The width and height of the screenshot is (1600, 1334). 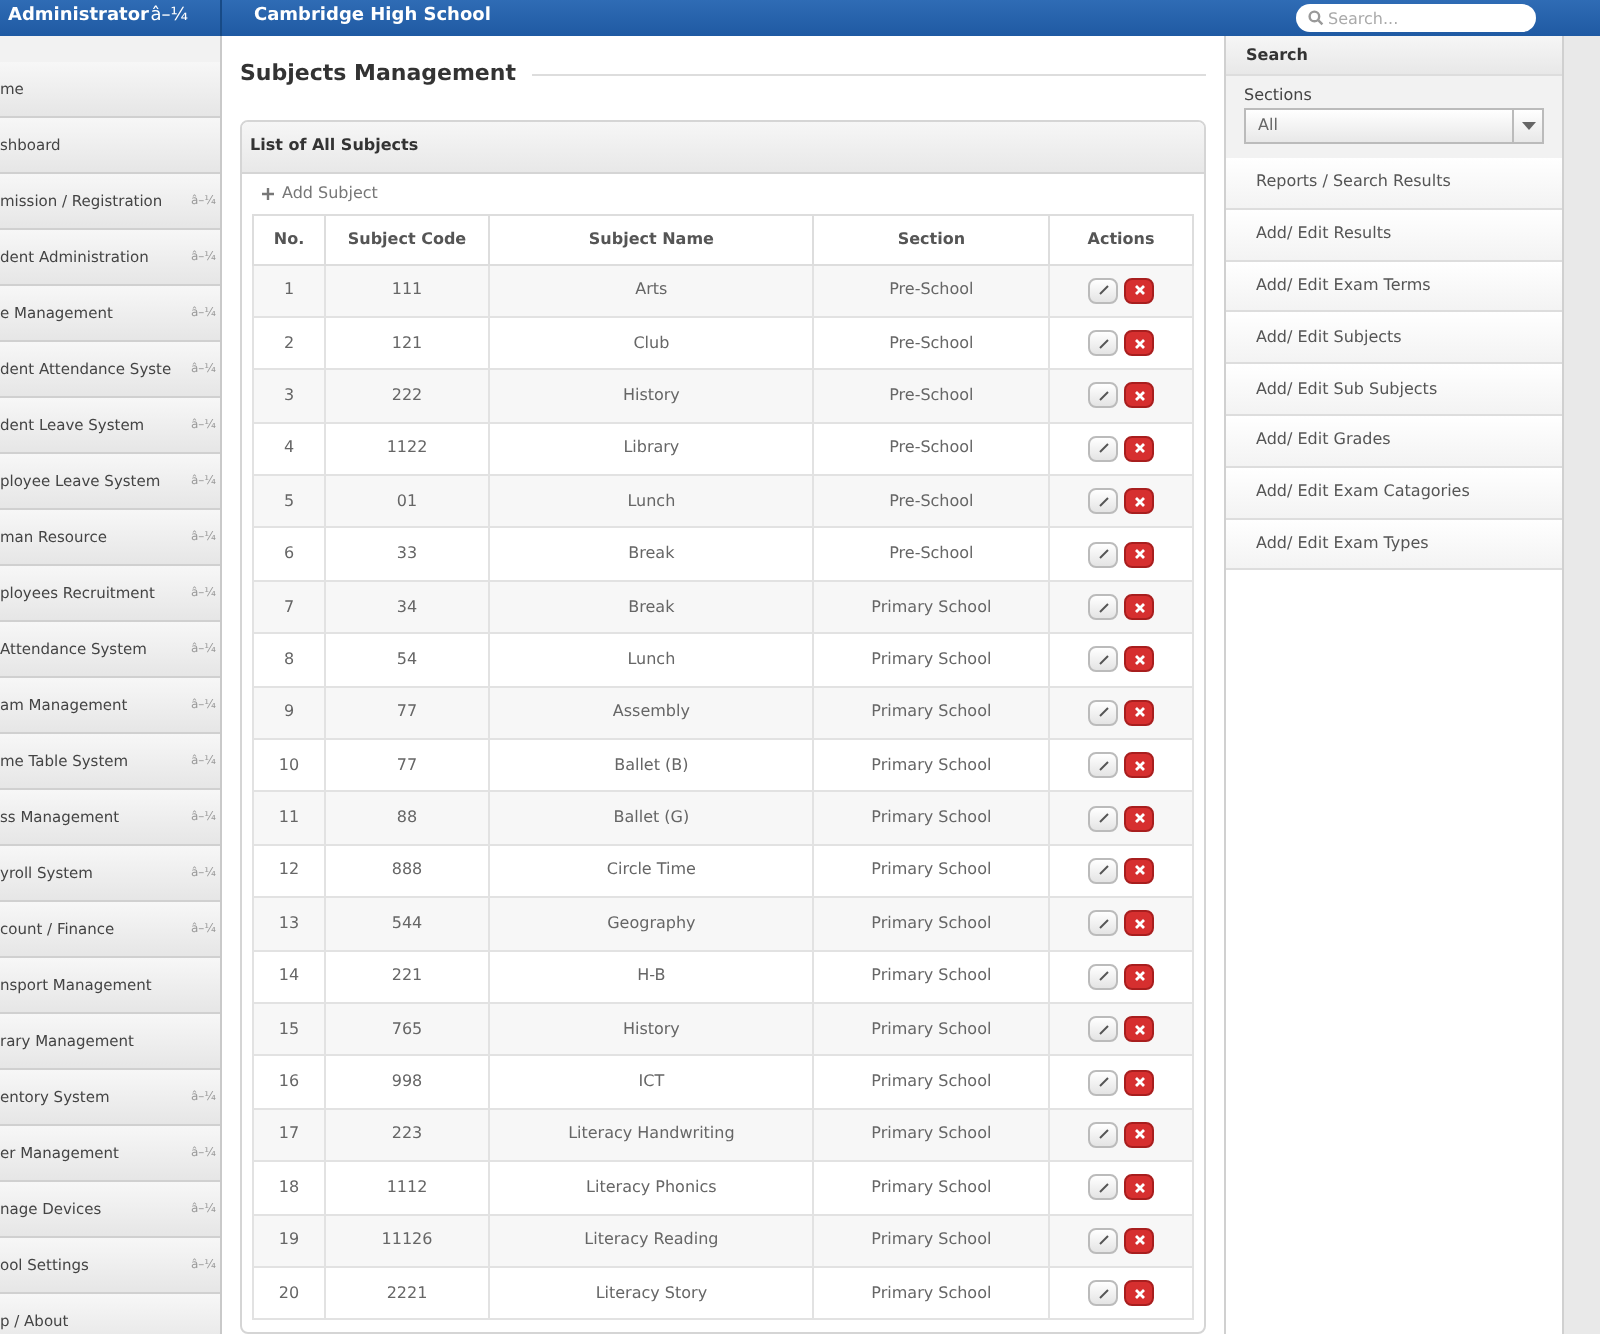 What do you see at coordinates (651, 1188) in the screenshot?
I see `table-cell: Literacy Phonics` at bounding box center [651, 1188].